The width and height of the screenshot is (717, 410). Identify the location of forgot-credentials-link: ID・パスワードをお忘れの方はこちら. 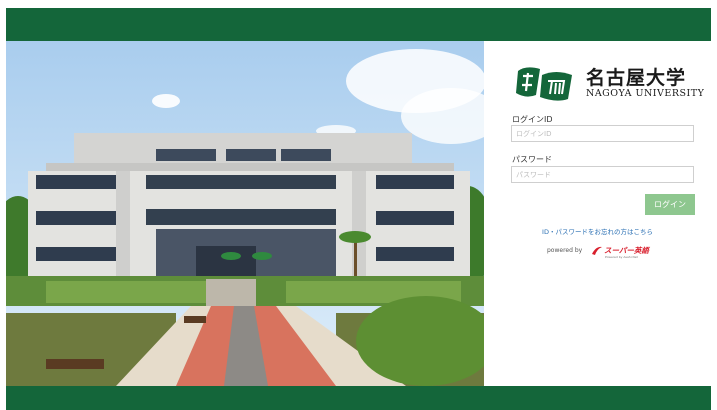
(597, 231).